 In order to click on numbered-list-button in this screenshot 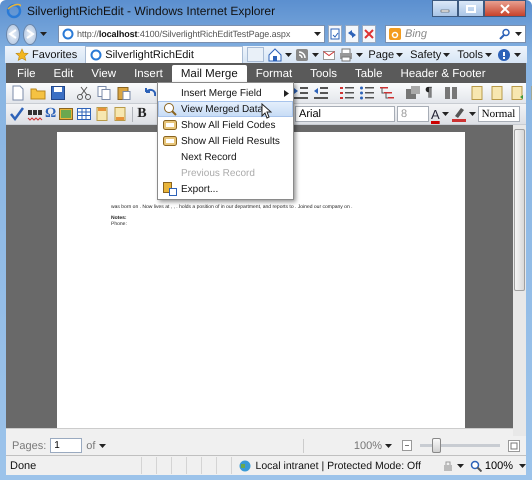, I will do `click(347, 93)`.